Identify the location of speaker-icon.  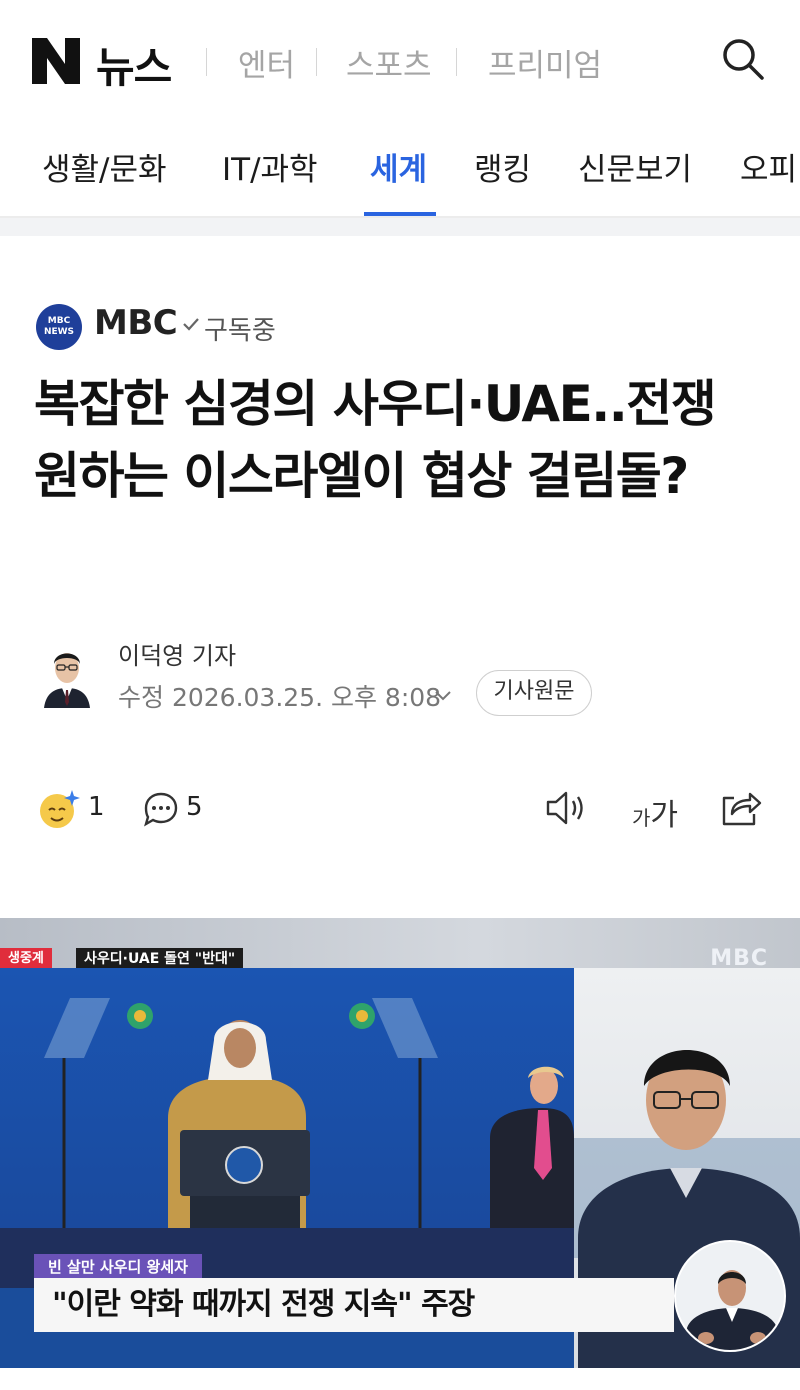
(566, 808).